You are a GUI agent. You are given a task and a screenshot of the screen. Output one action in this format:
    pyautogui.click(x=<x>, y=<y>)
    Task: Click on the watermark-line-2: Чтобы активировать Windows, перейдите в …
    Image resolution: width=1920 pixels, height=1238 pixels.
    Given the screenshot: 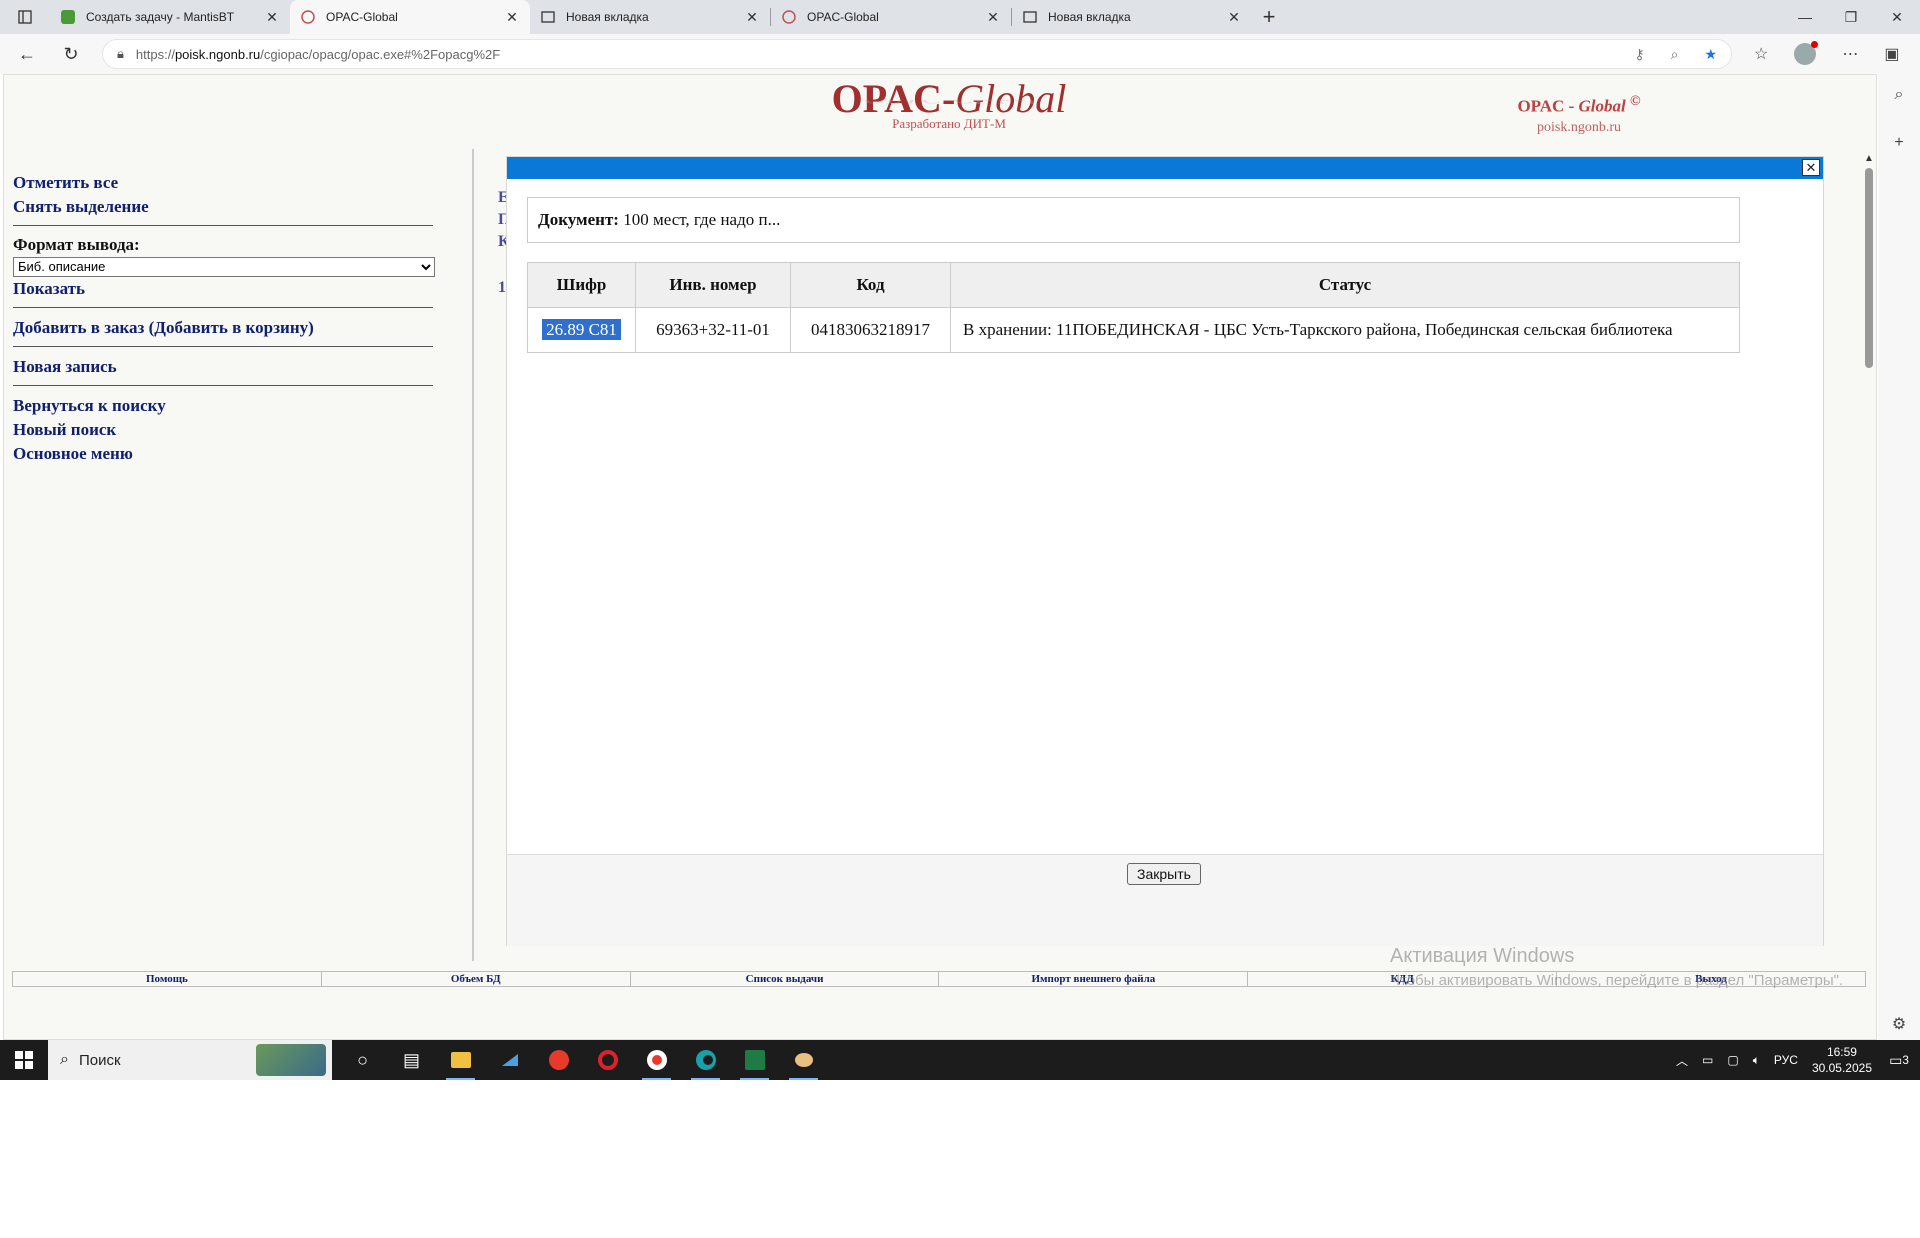 What is the action you would take?
    pyautogui.click(x=1617, y=980)
    